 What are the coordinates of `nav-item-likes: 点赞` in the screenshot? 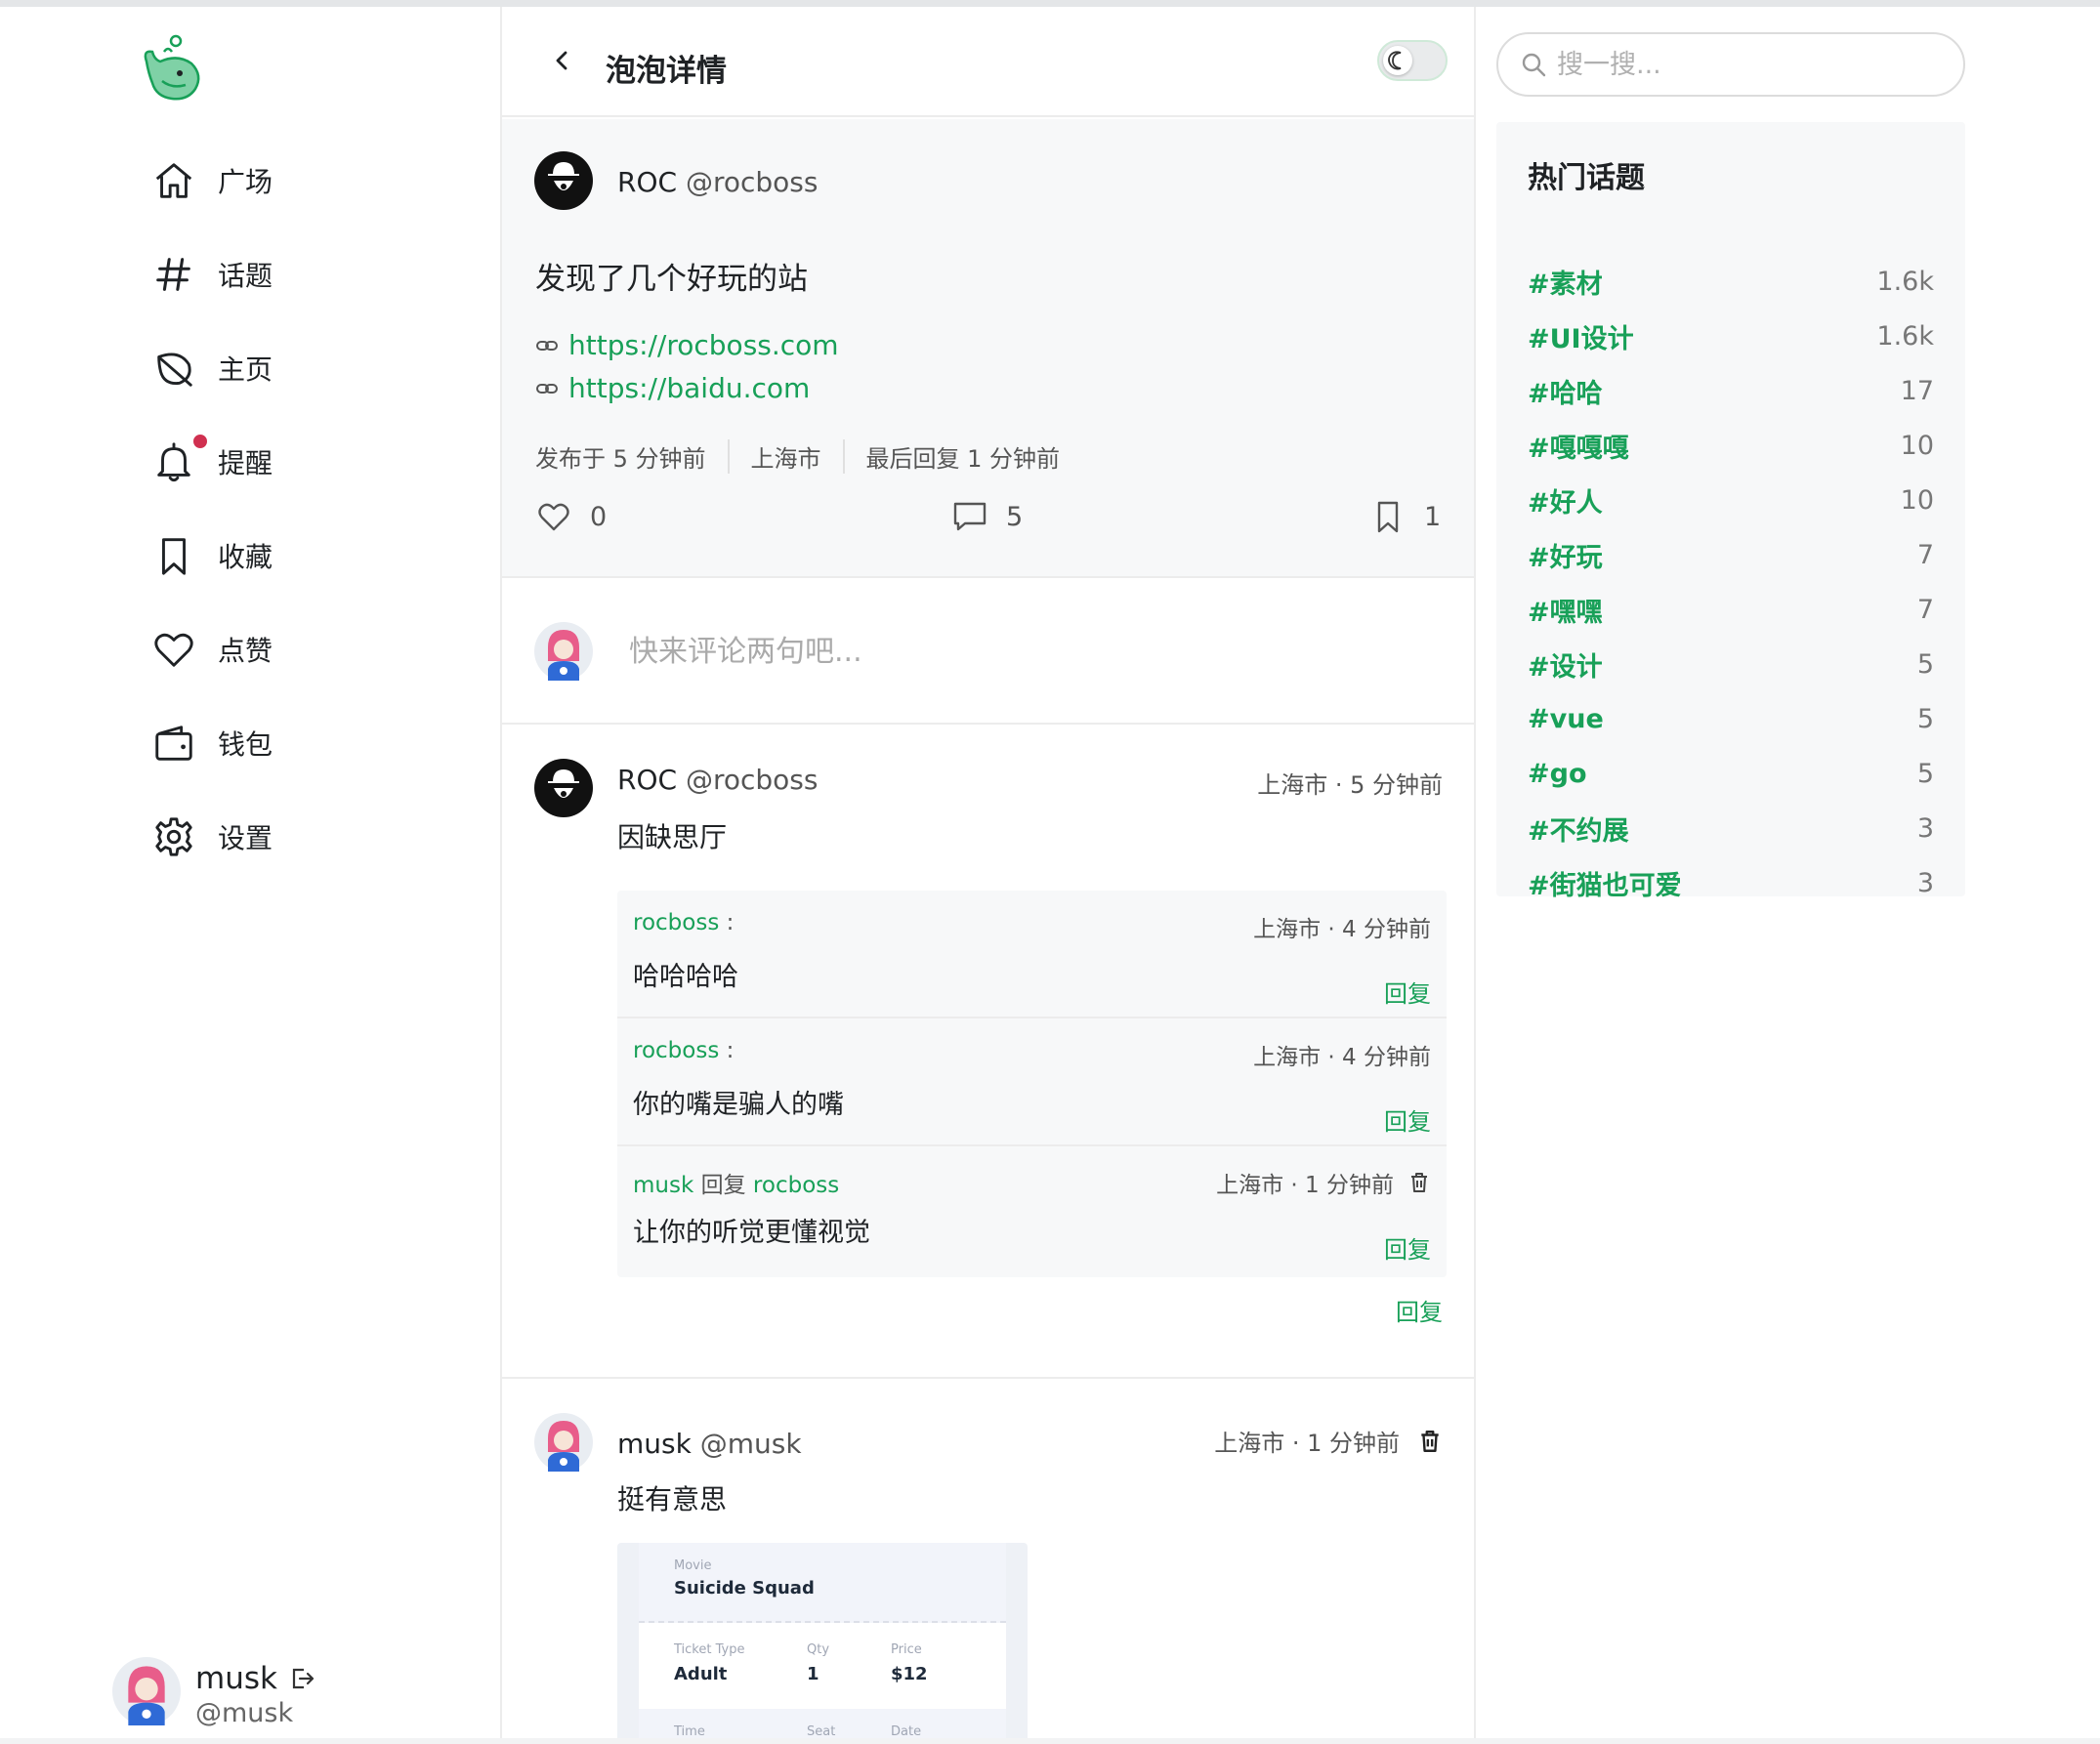 It's located at (212, 649).